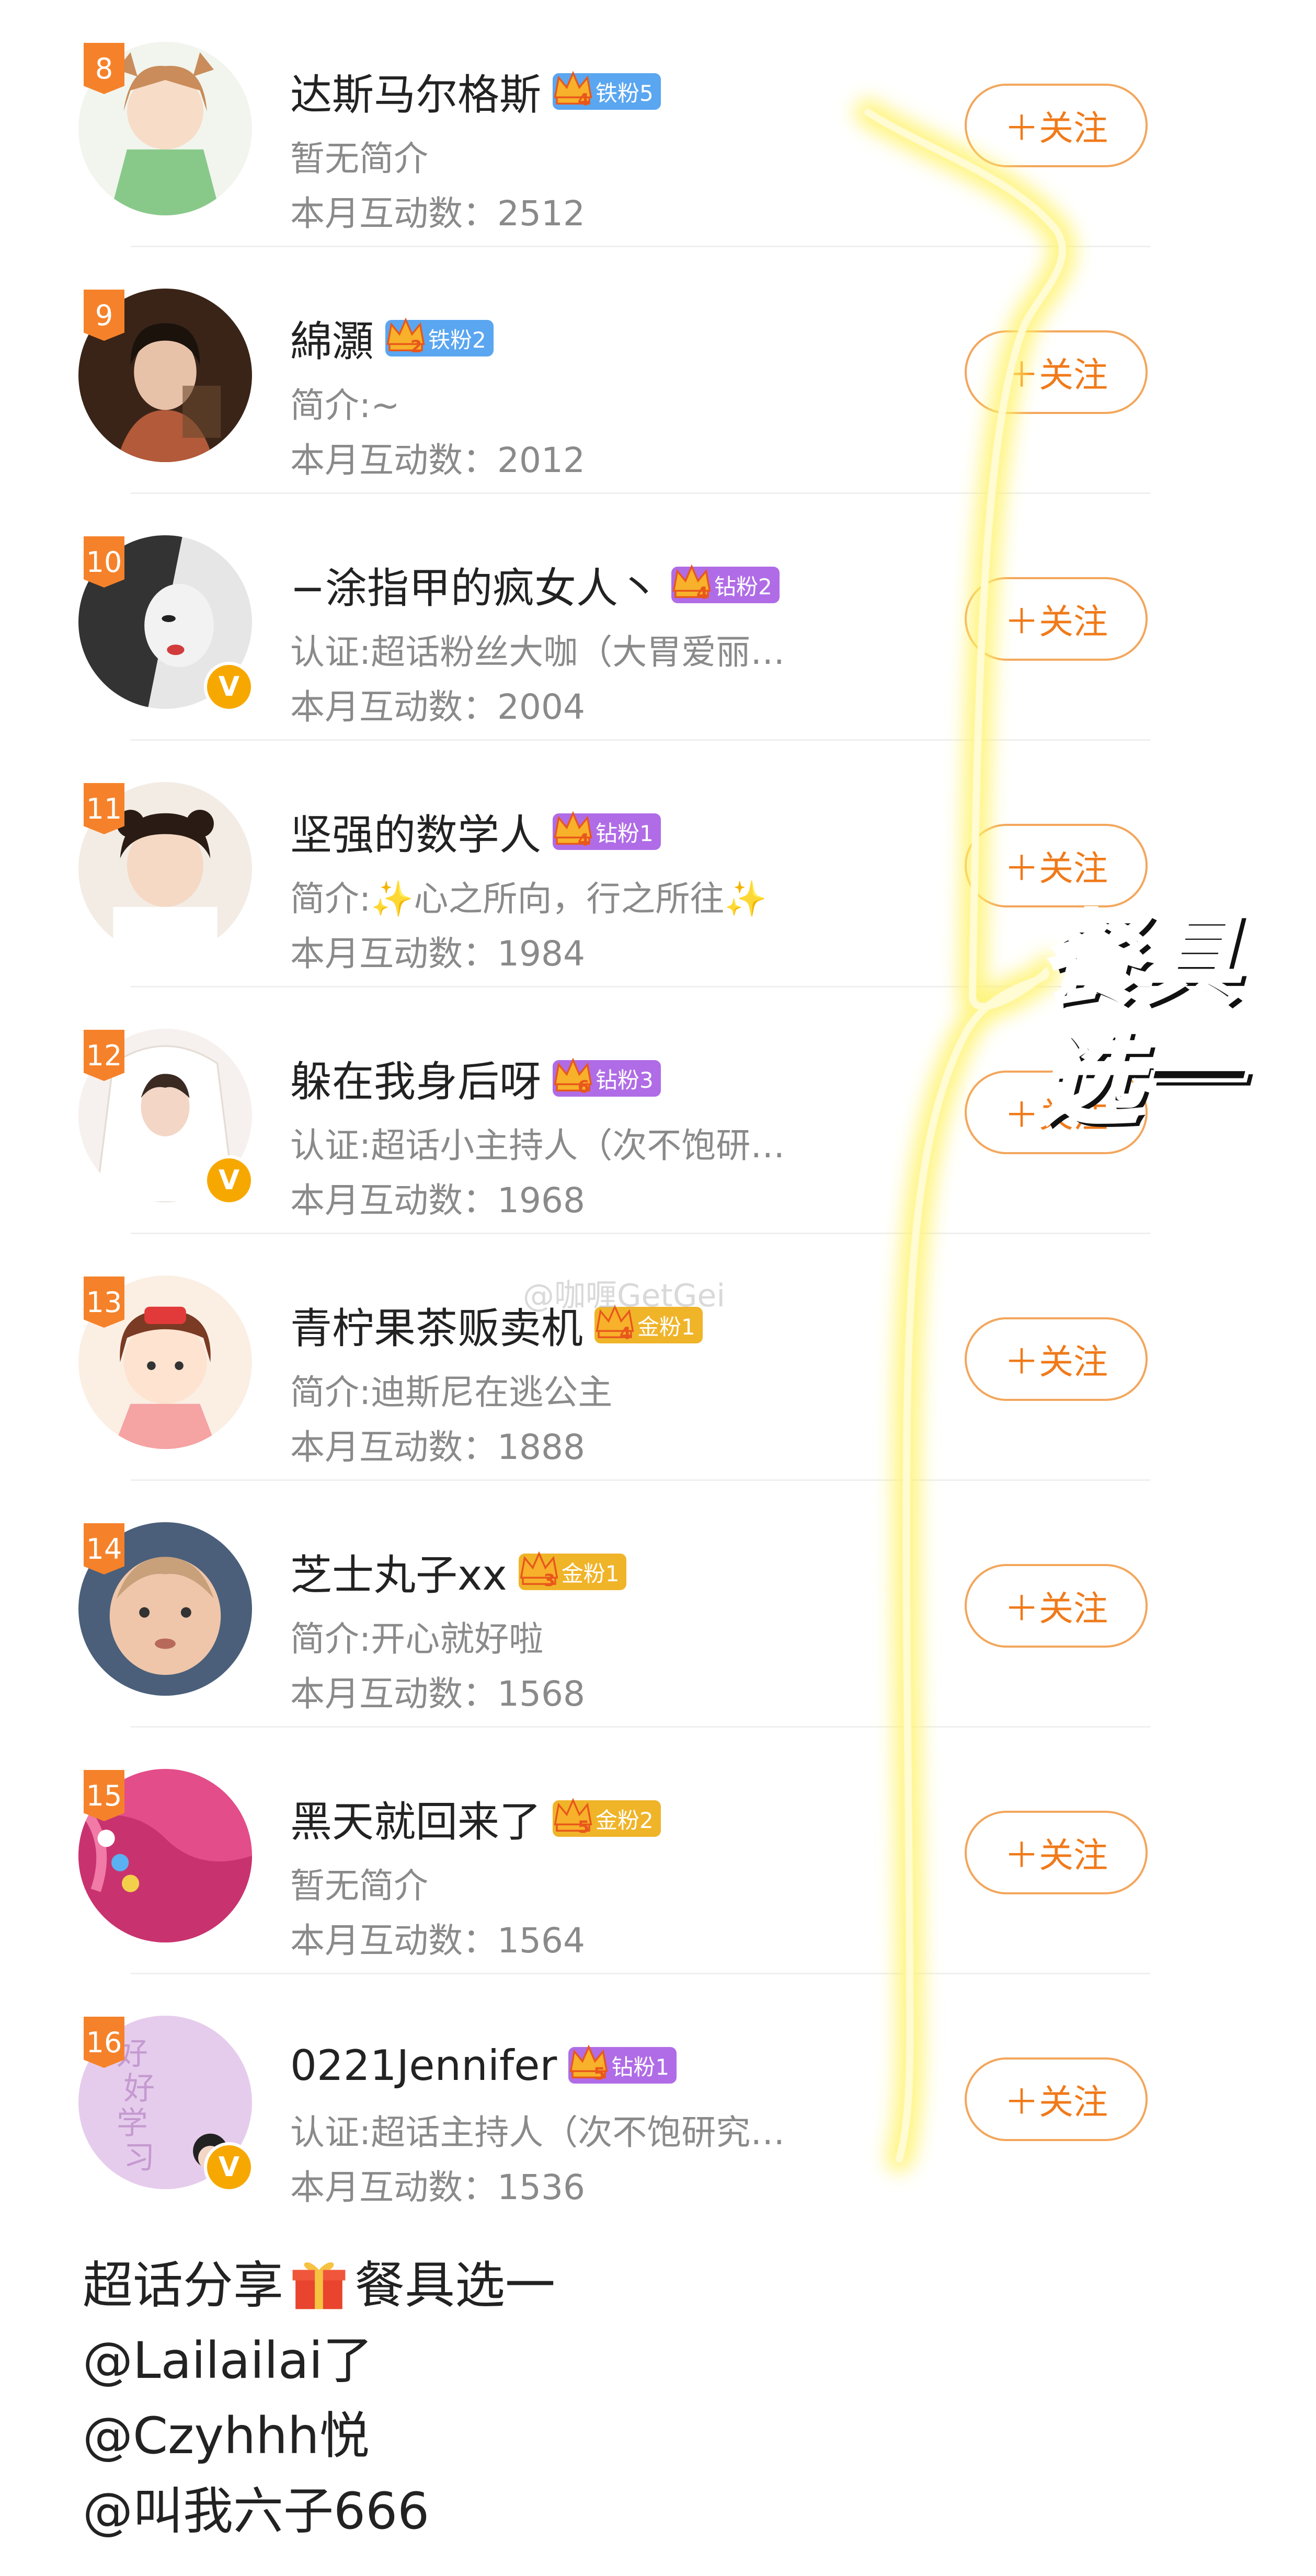  Describe the element at coordinates (658, 370) in the screenshot. I see `user-row: 9 綿灝 2 铁粉2 简介:~ 本月互动数：2012 ＋关注` at that location.